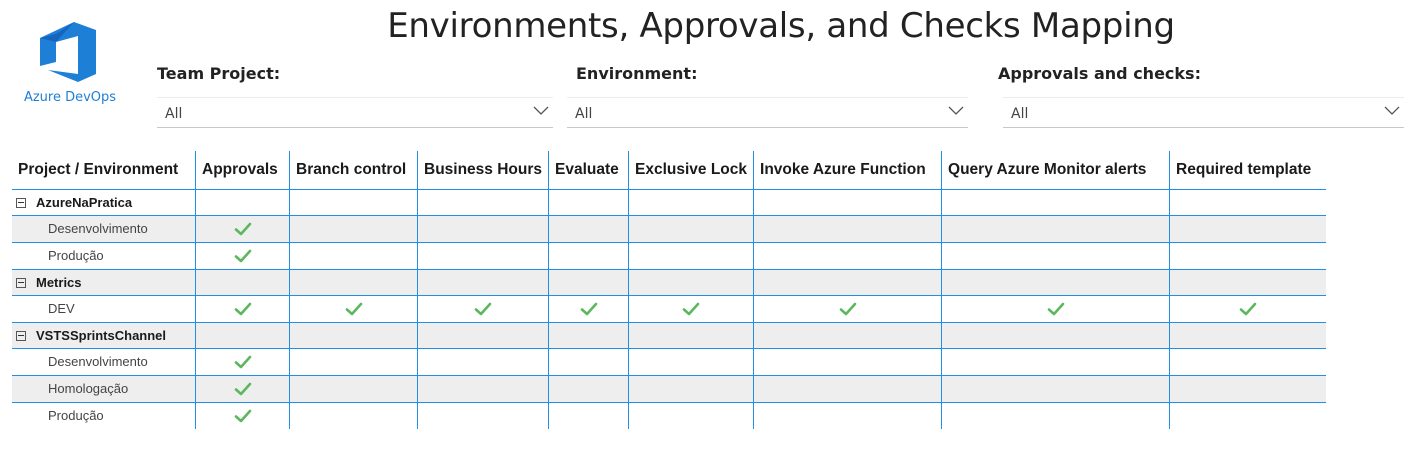 Image resolution: width=1408 pixels, height=453 pixels. I want to click on team-project-dropdown: All, so click(355, 112).